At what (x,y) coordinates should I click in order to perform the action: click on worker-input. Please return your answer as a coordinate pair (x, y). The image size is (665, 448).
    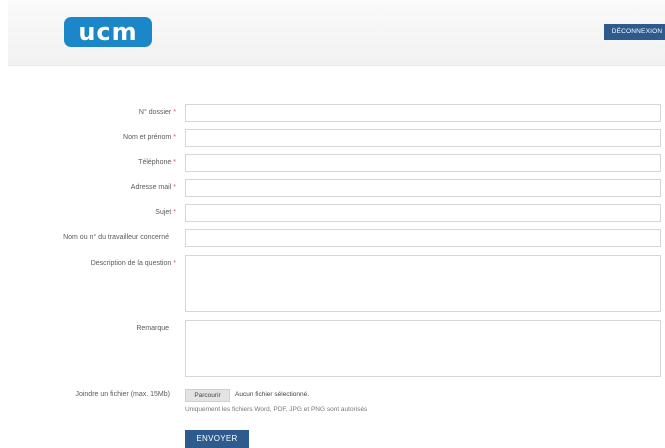
    Looking at the image, I should click on (423, 238).